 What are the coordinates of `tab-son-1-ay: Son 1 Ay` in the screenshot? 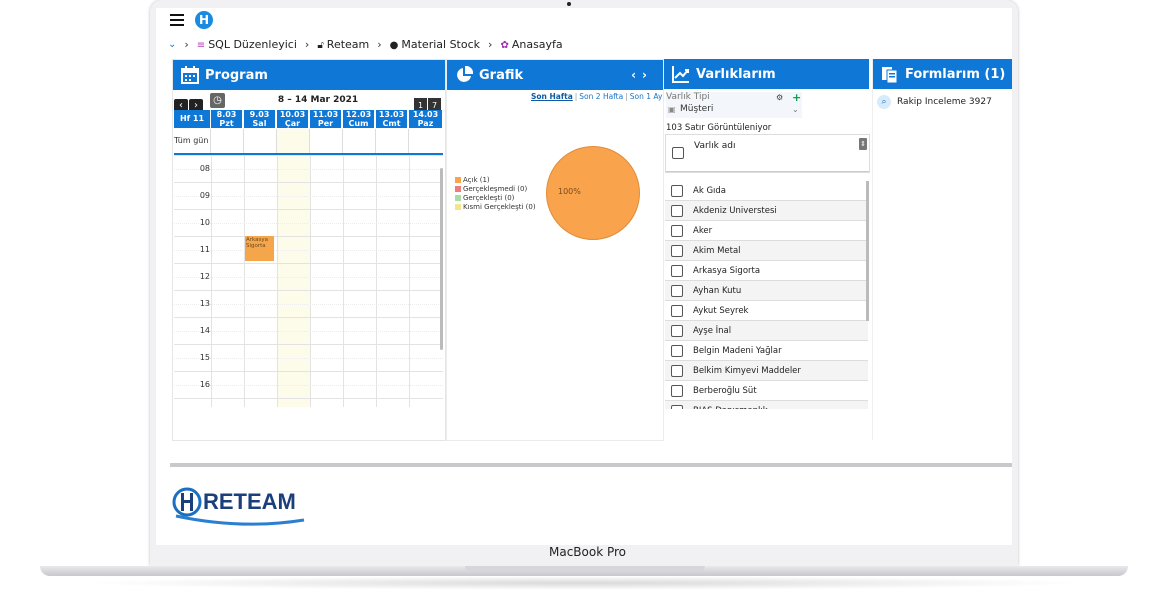 It's located at (646, 96).